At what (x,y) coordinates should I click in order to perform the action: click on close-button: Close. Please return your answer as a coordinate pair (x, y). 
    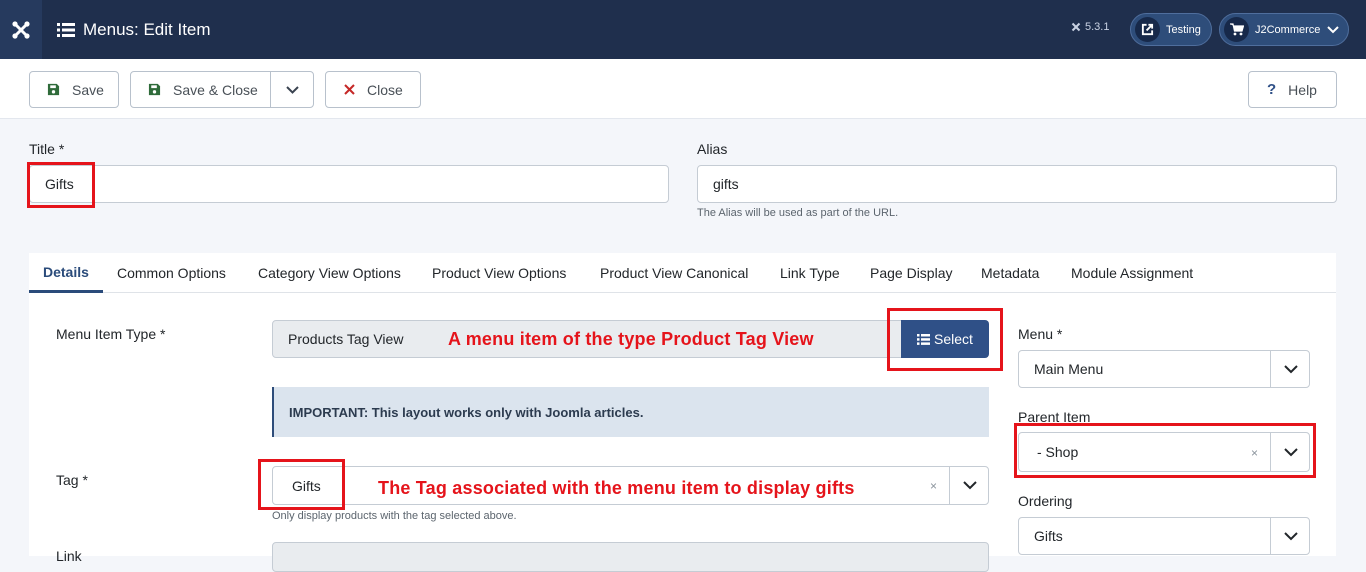
    Looking at the image, I should click on (373, 89).